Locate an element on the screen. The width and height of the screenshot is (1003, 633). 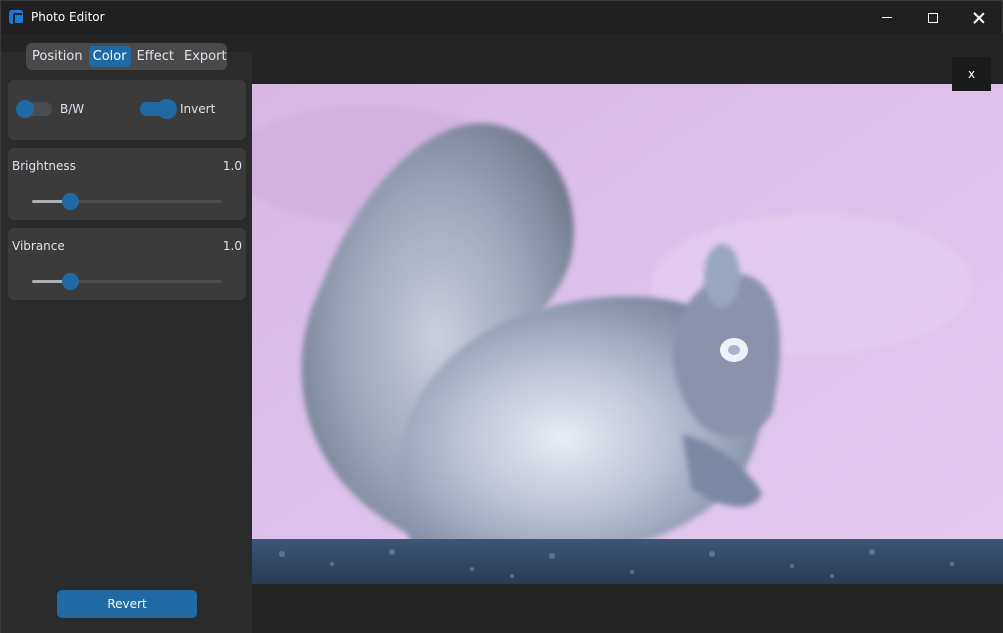
brightness-slider is located at coordinates (127, 201).